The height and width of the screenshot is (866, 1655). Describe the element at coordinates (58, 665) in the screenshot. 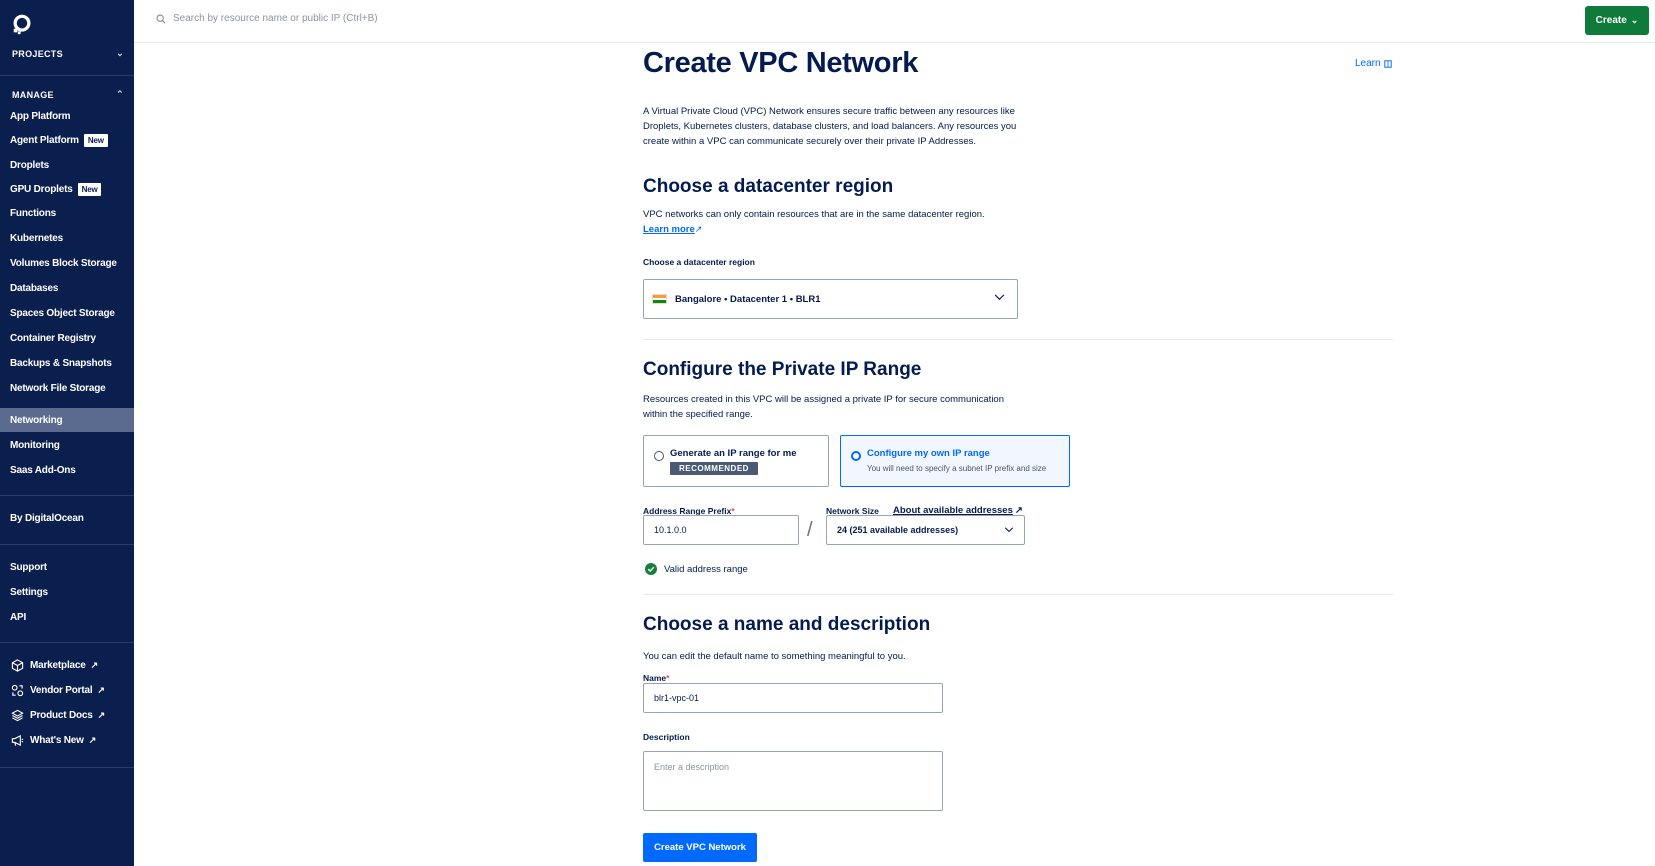

I see `sidebar-item-label: Marketplace` at that location.